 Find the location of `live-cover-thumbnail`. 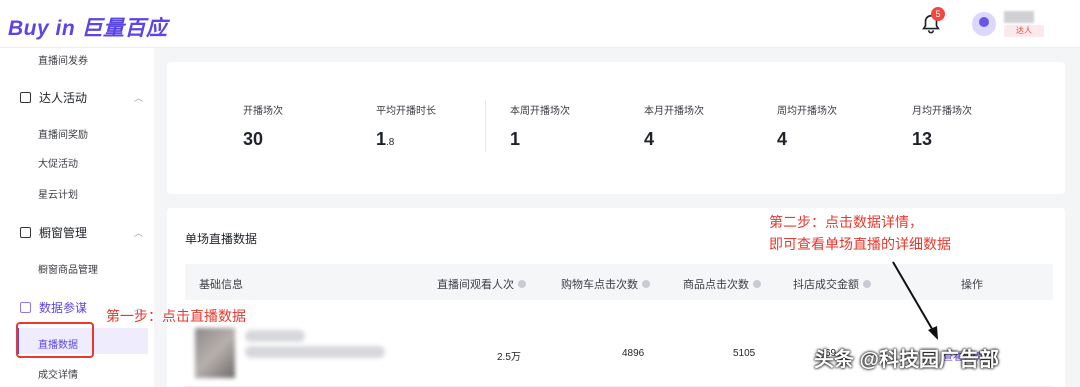

live-cover-thumbnail is located at coordinates (215, 353).